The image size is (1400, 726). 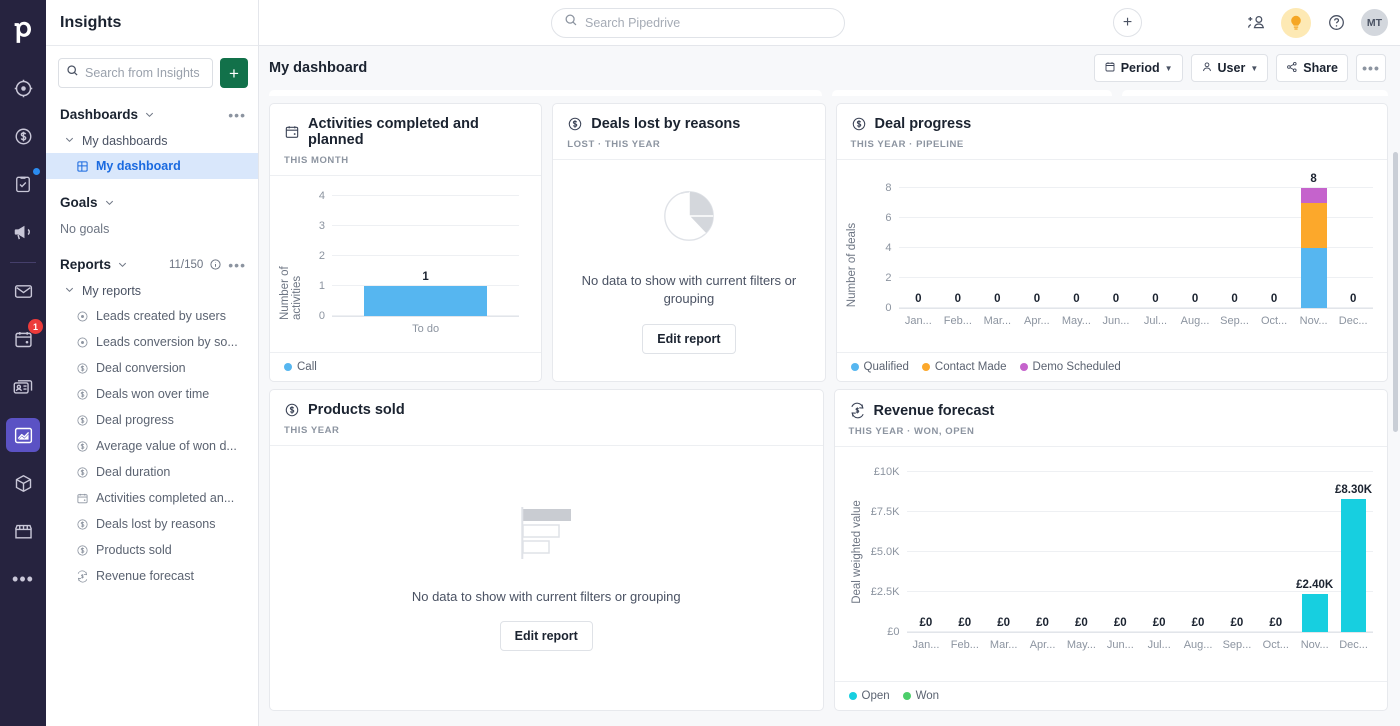 I want to click on nav-more: •••, so click(x=23, y=579).